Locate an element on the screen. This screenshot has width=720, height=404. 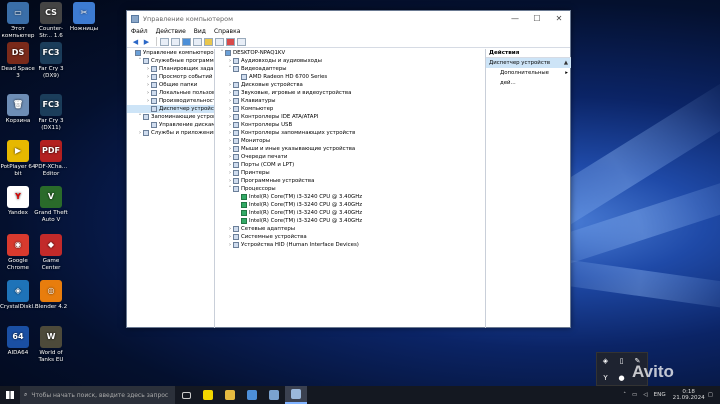
device-tree-node: AMD Radeon HD 6700 Series is located at coordinates (351, 77).